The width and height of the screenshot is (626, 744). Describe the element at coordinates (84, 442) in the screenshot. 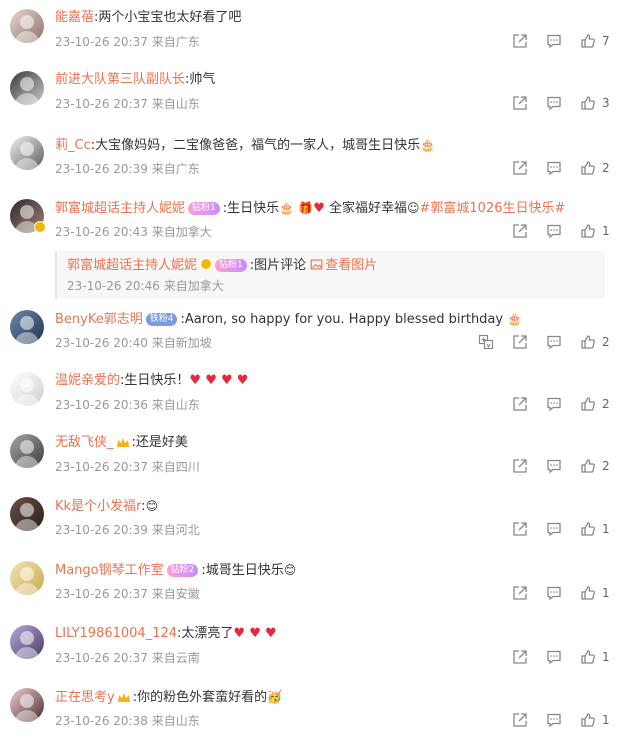

I see `username-link: 无敌飞侠_` at that location.